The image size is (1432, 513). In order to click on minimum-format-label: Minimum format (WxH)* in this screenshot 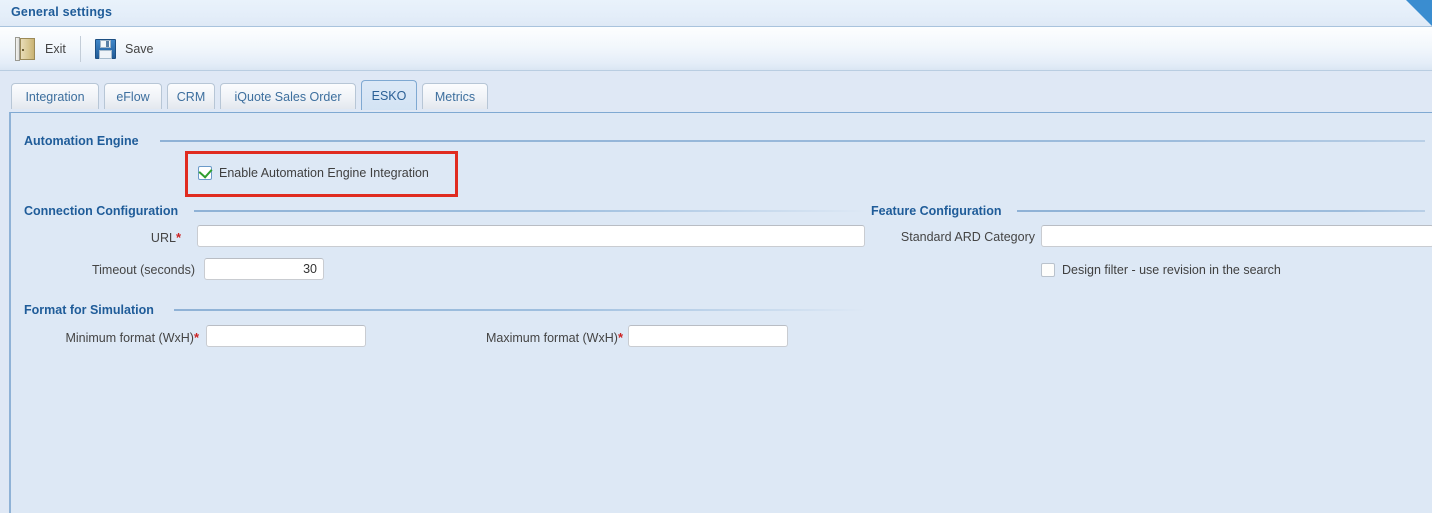, I will do `click(120, 337)`.